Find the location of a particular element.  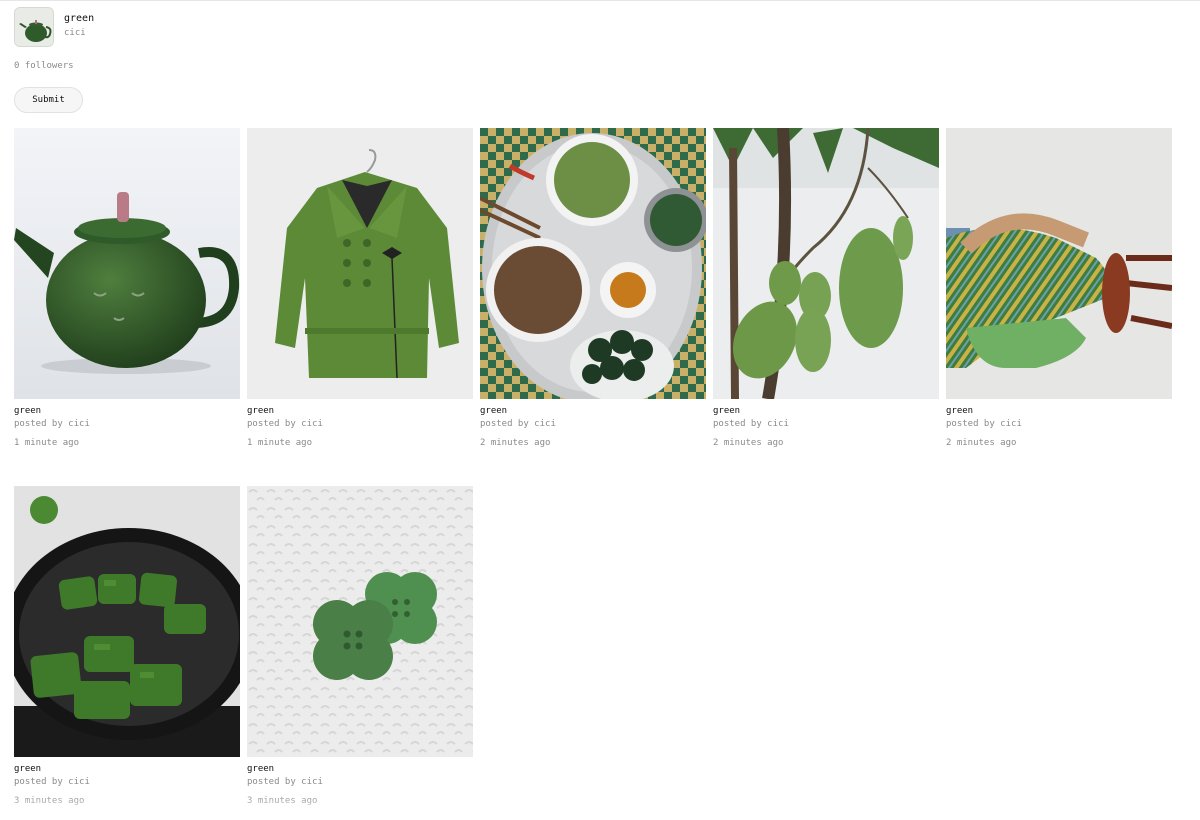

teapot-avatar-icon is located at coordinates (34, 27).